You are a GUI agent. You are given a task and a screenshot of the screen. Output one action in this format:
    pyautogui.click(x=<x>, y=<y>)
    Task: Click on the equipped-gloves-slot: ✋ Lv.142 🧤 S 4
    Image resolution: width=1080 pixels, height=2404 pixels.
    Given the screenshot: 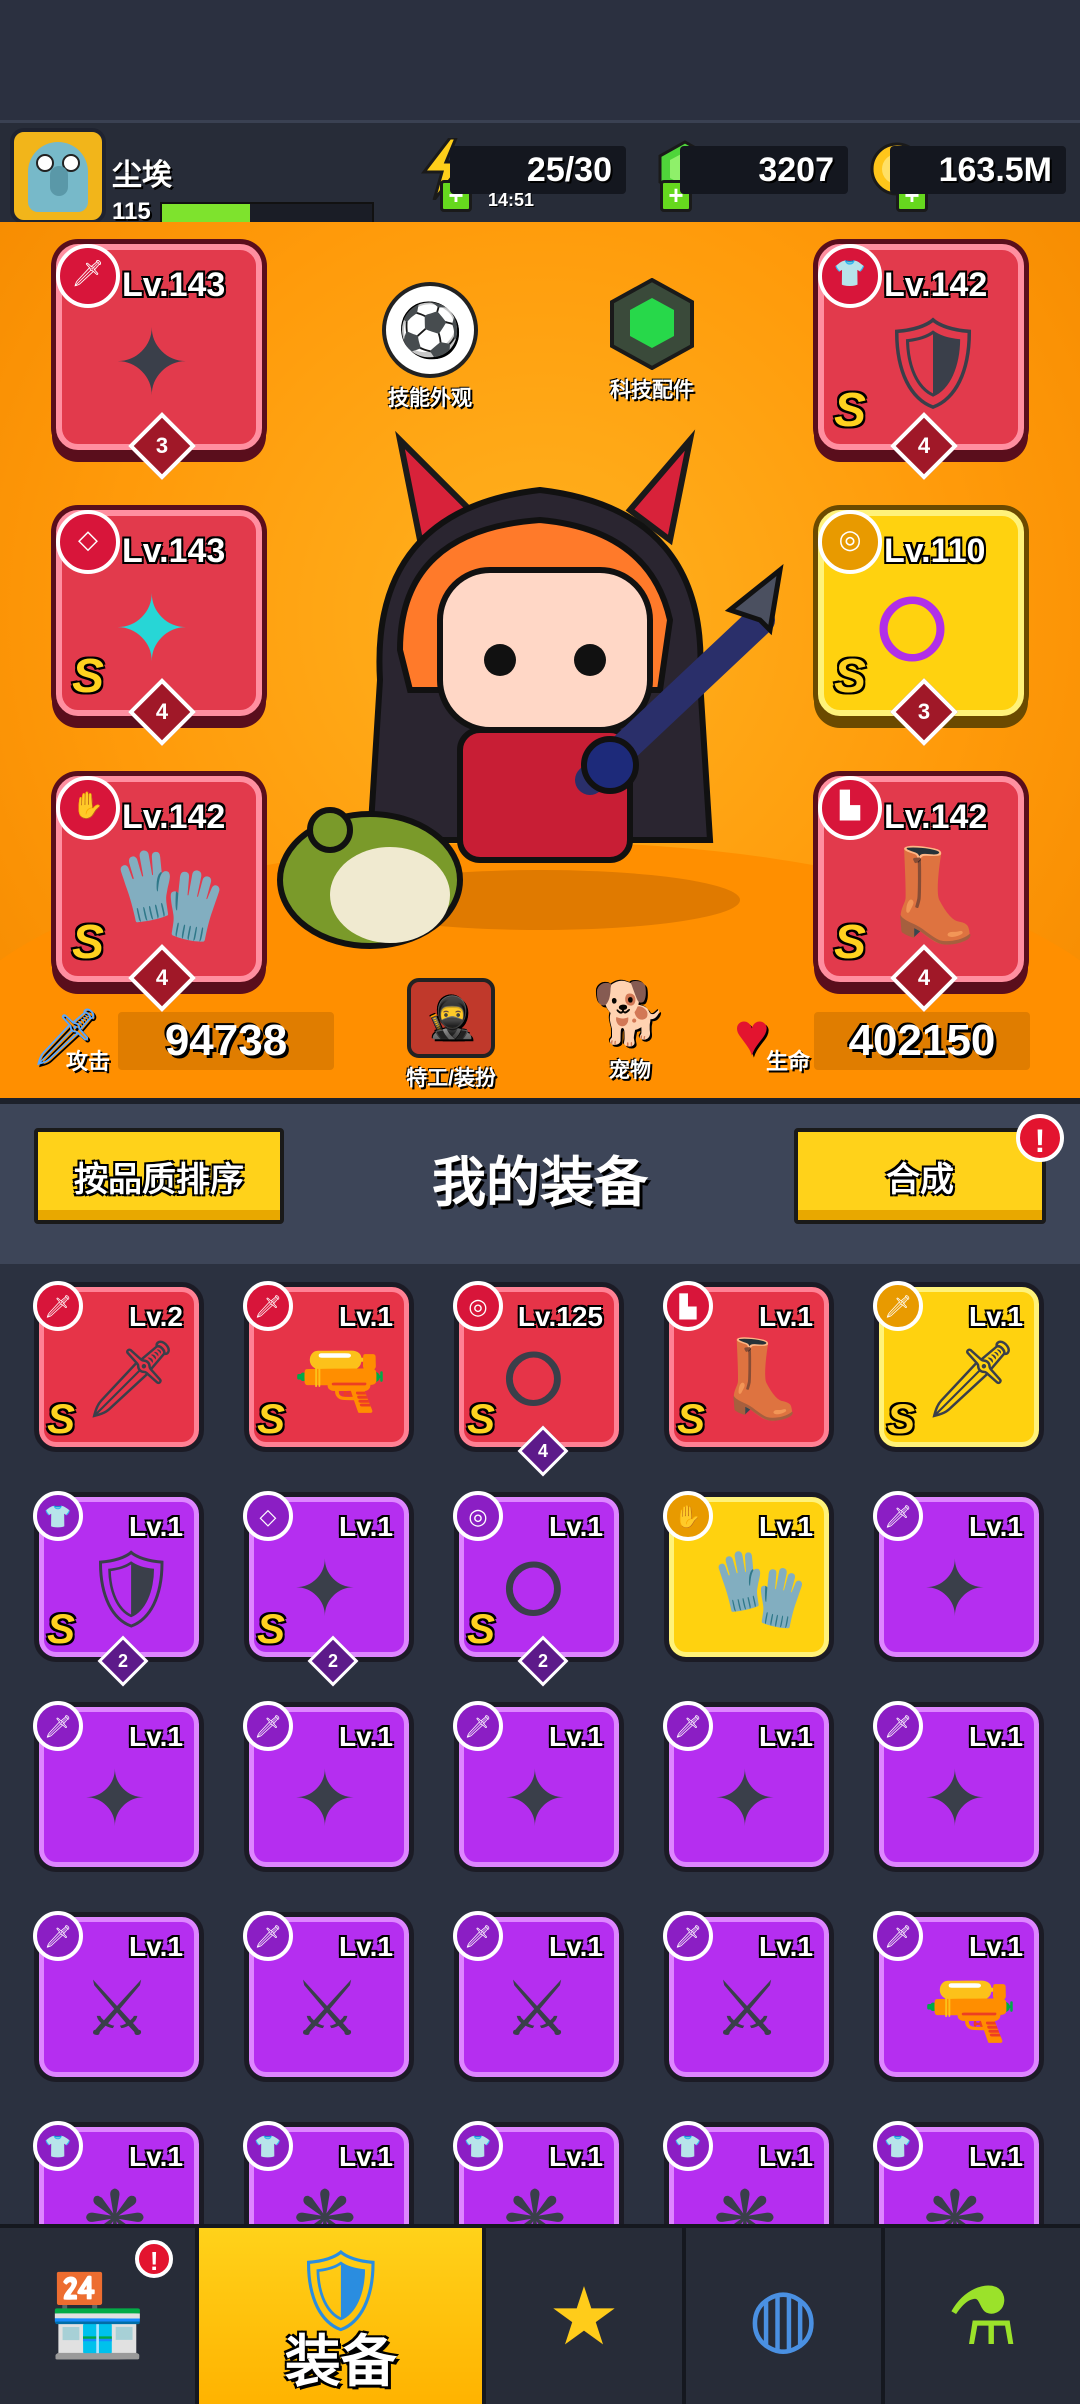 What is the action you would take?
    pyautogui.click(x=159, y=894)
    